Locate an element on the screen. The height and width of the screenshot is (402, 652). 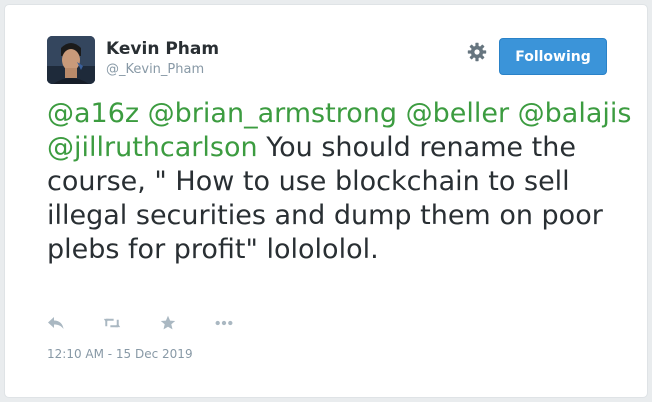
mention-link: @beller is located at coordinates (457, 113).